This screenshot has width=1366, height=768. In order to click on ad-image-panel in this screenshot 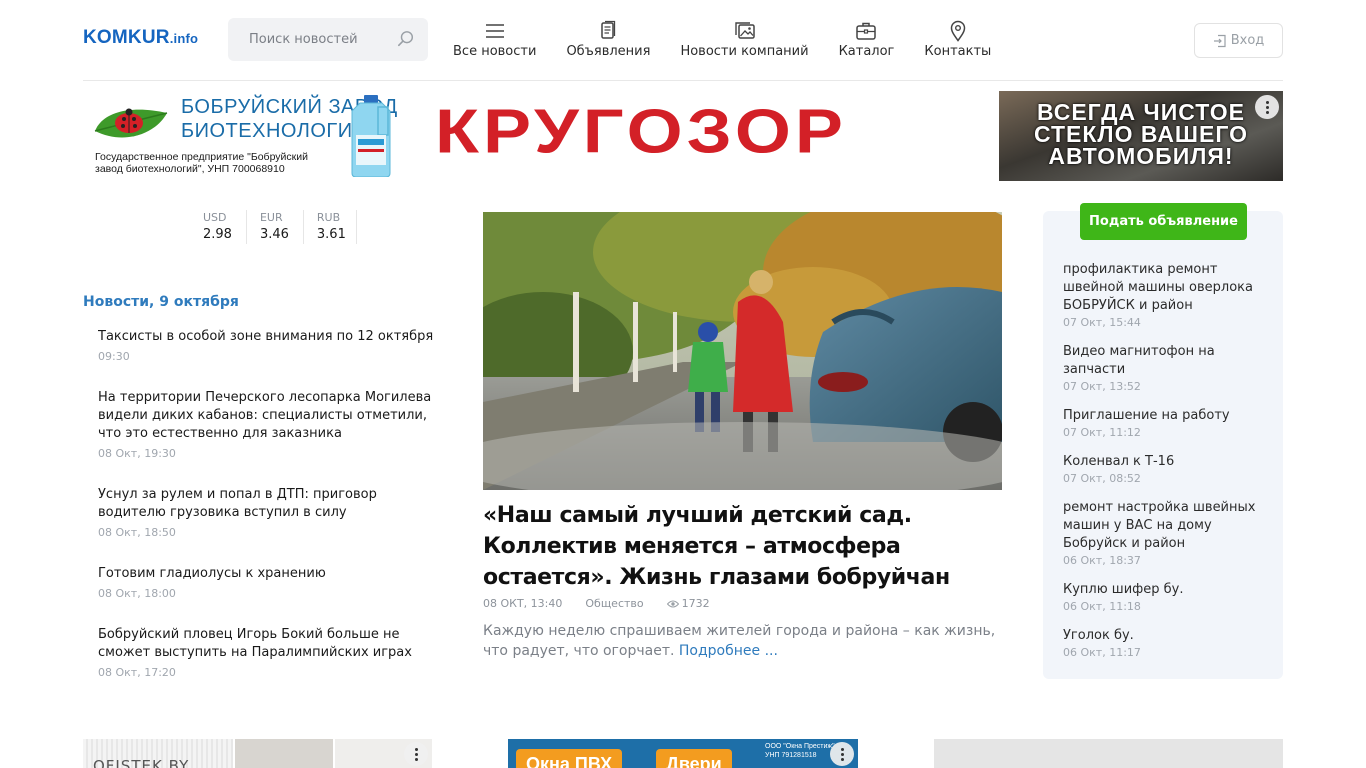, I will do `click(284, 753)`.